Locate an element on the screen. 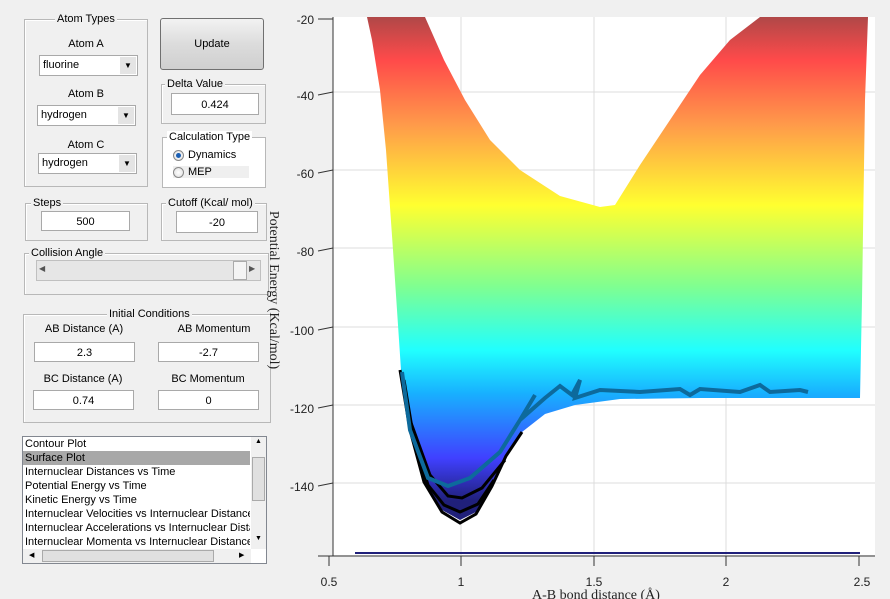 The image size is (890, 599). x-tick: 1.5 is located at coordinates (594, 582).